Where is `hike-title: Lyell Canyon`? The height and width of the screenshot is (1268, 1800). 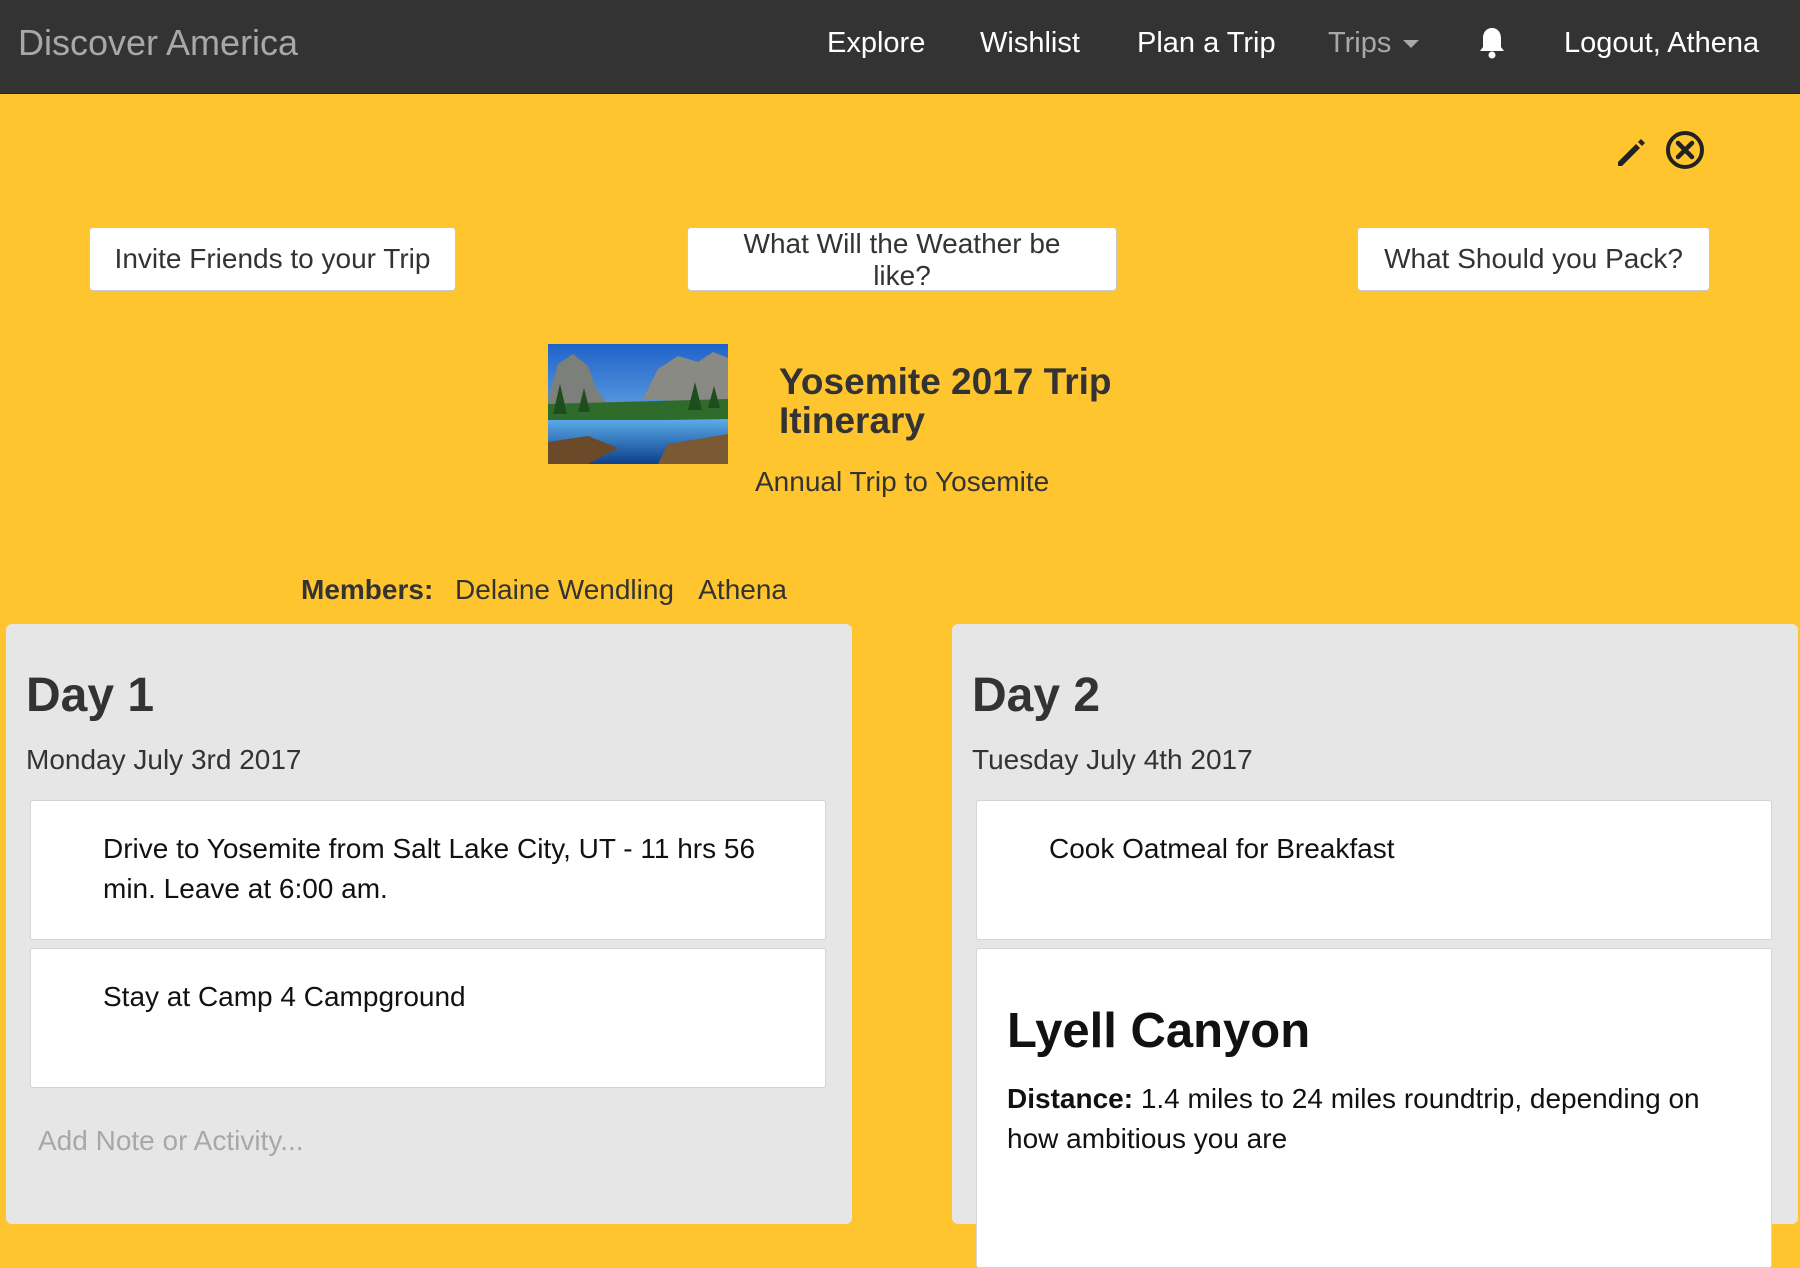 hike-title: Lyell Canyon is located at coordinates (1159, 1031).